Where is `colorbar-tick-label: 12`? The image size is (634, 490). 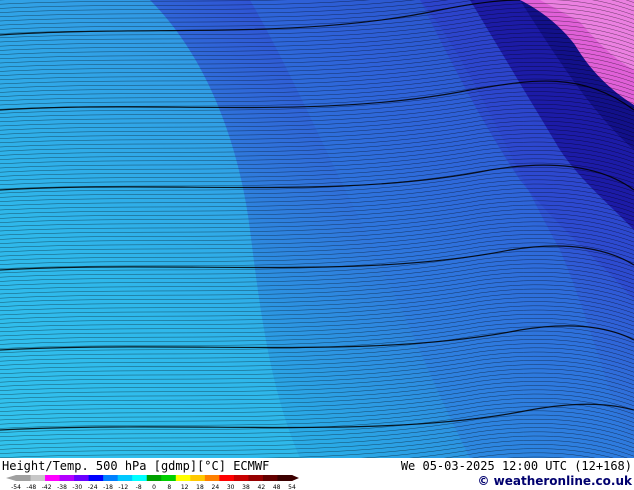 colorbar-tick-label: 12 is located at coordinates (185, 487).